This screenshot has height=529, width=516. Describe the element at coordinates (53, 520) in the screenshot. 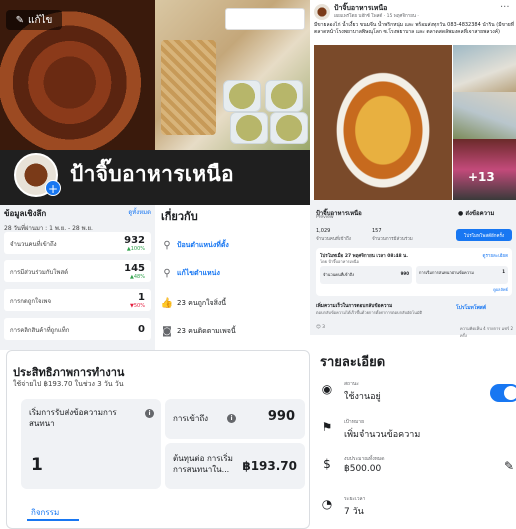

I see `tab-active-indicator` at that location.